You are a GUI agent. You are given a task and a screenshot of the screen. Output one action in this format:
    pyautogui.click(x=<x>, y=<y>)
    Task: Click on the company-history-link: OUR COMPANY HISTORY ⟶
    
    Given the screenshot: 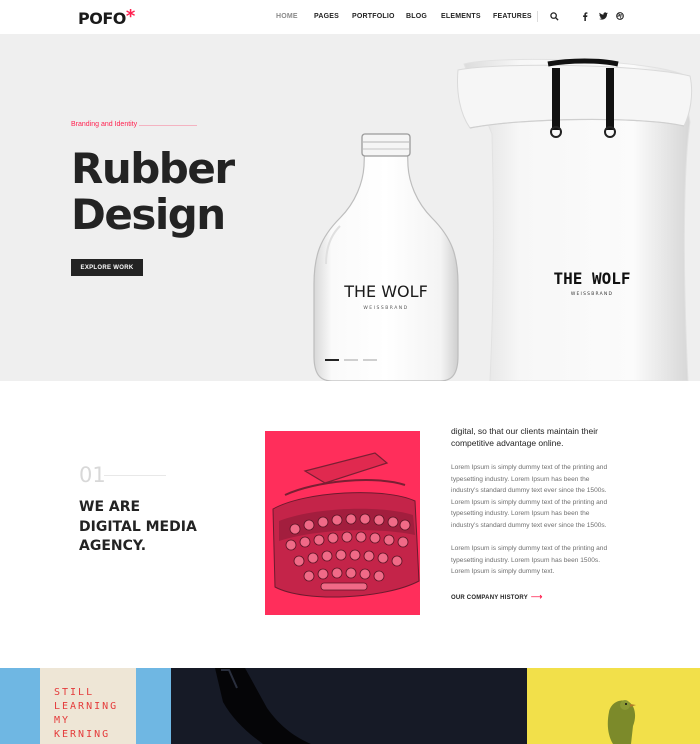 What is the action you would take?
    pyautogui.click(x=497, y=596)
    